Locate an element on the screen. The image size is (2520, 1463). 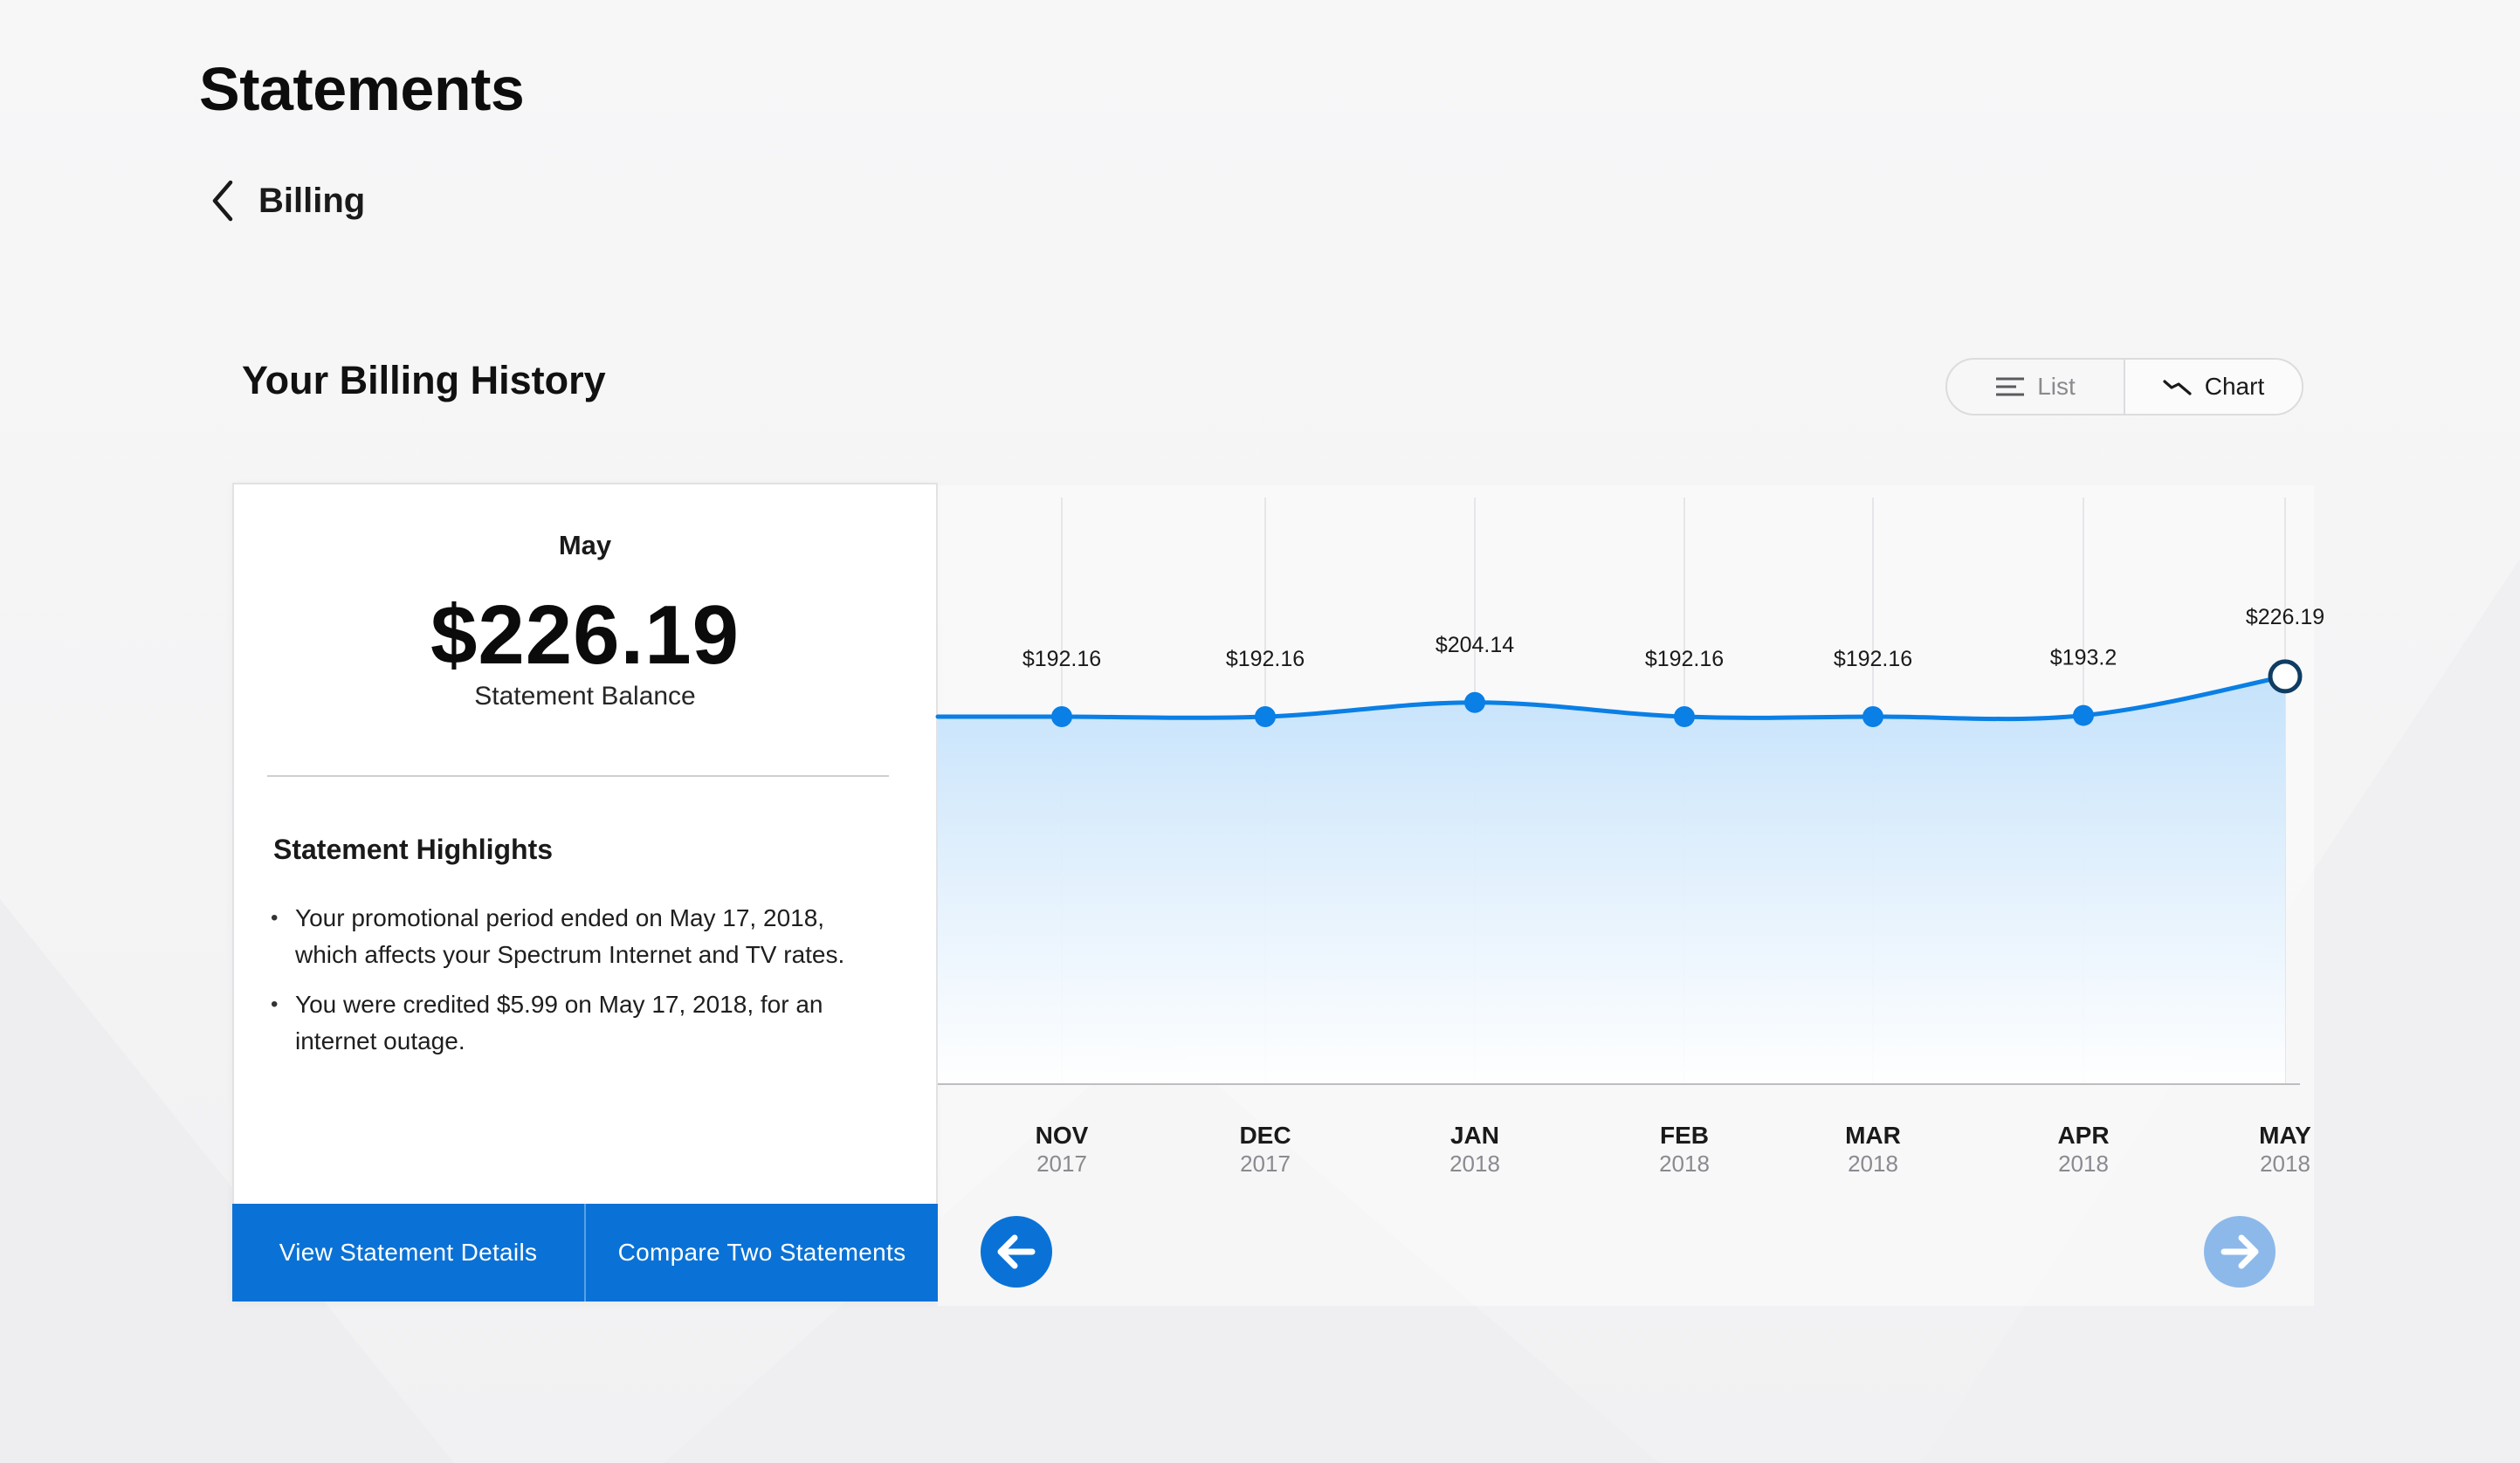
chart-x-tick-month: MAR is located at coordinates (1873, 1135).